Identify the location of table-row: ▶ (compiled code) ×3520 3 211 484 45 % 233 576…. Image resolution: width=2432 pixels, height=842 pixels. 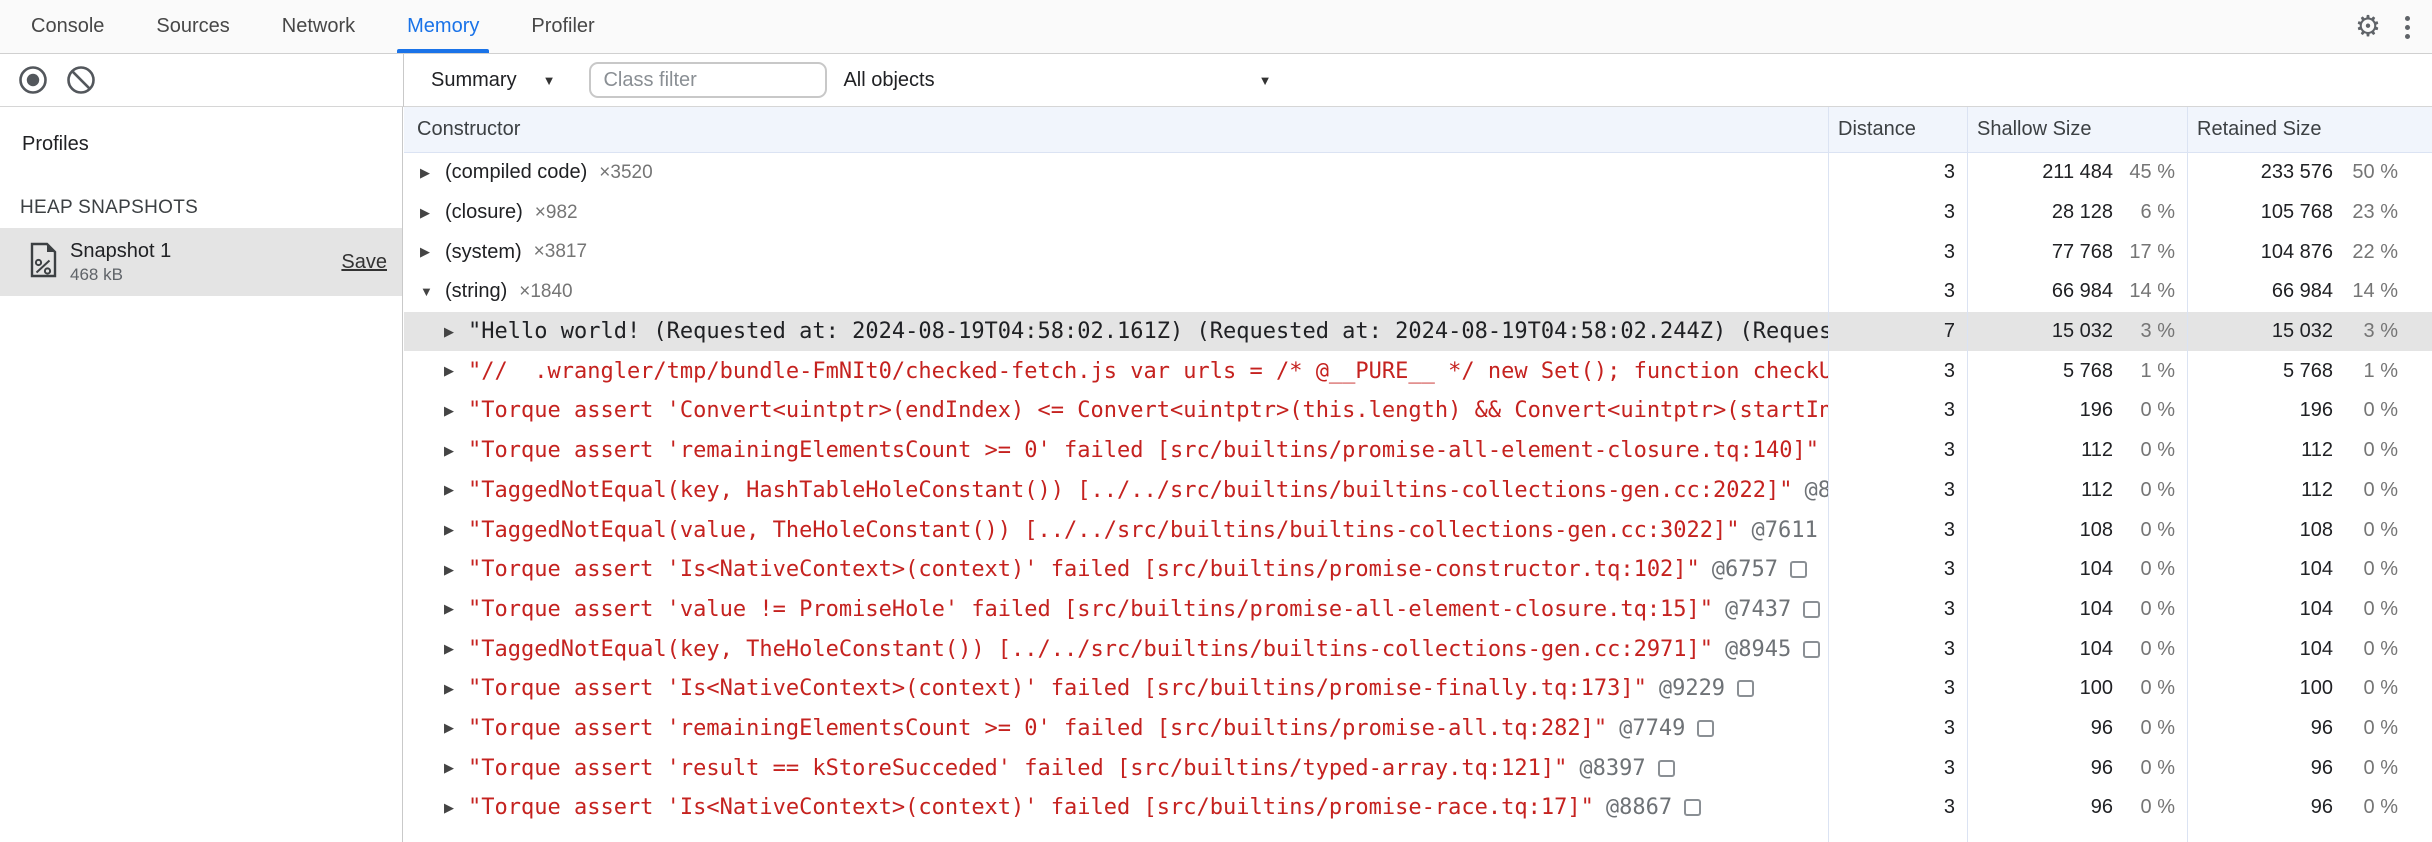
(1418, 173).